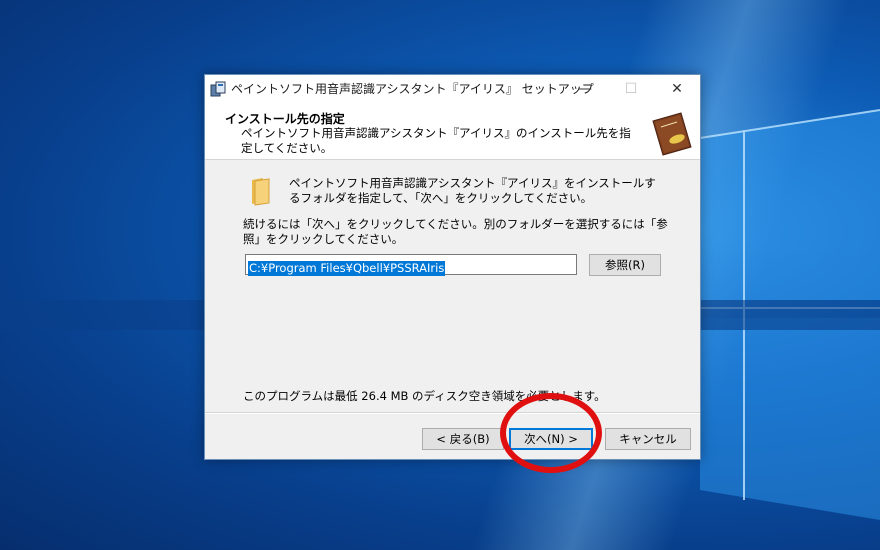 This screenshot has height=550, width=880. Describe the element at coordinates (218, 88) in the screenshot. I see `setup-app-icon` at that location.